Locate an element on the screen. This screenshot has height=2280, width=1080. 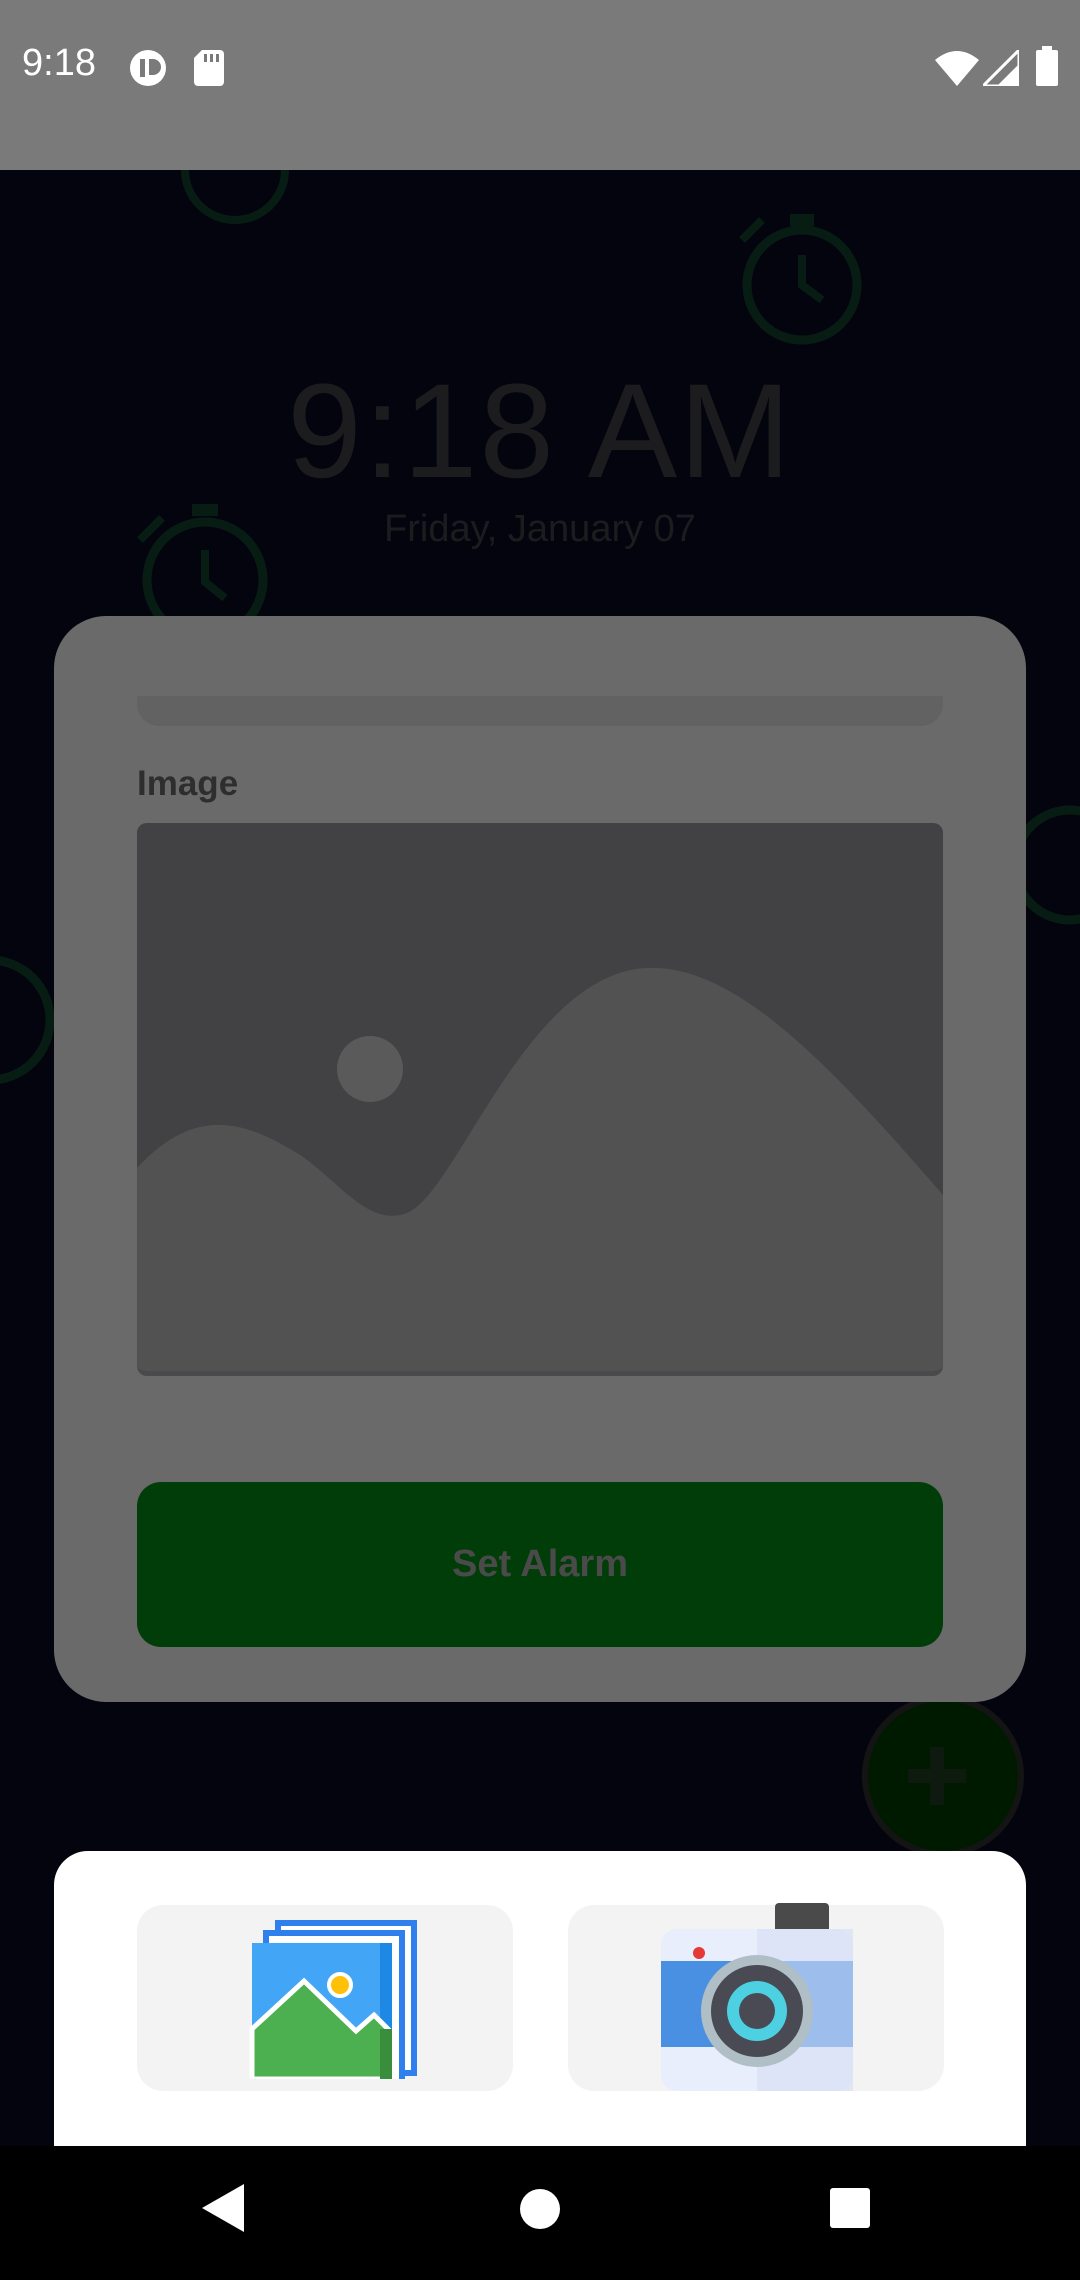
image-source-picker is located at coordinates (540, 1999).